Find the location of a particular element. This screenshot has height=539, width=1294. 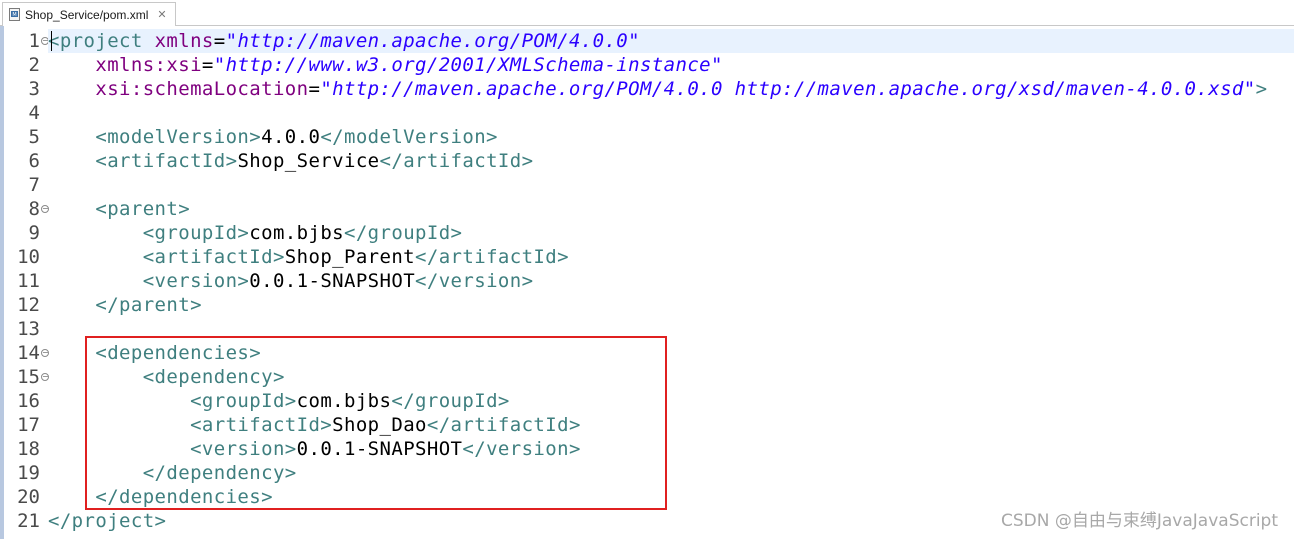

code-token-attr: xmlns:xsi is located at coordinates (148, 65).